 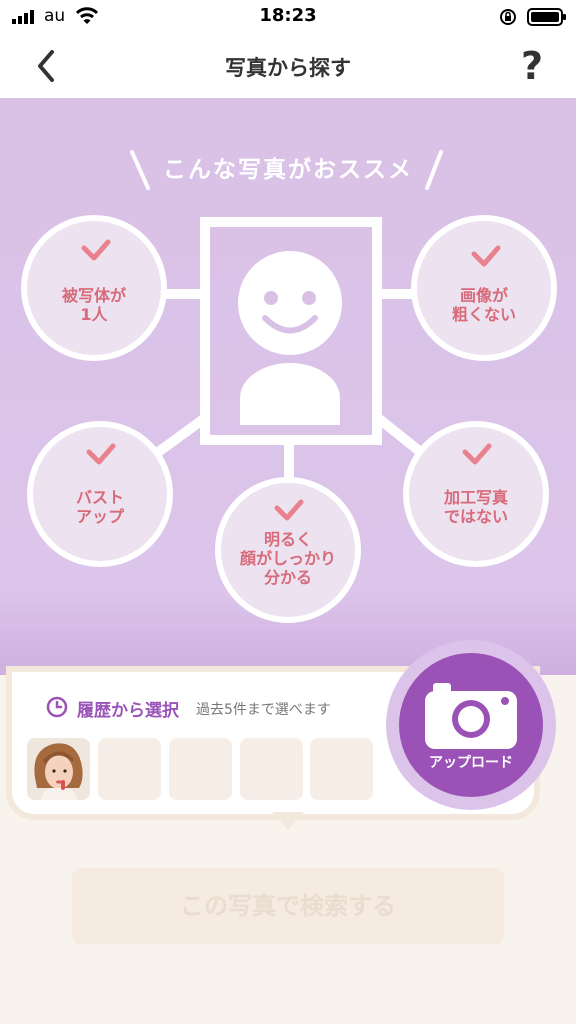 What do you see at coordinates (532, 66) in the screenshot?
I see `help-button: ?` at bounding box center [532, 66].